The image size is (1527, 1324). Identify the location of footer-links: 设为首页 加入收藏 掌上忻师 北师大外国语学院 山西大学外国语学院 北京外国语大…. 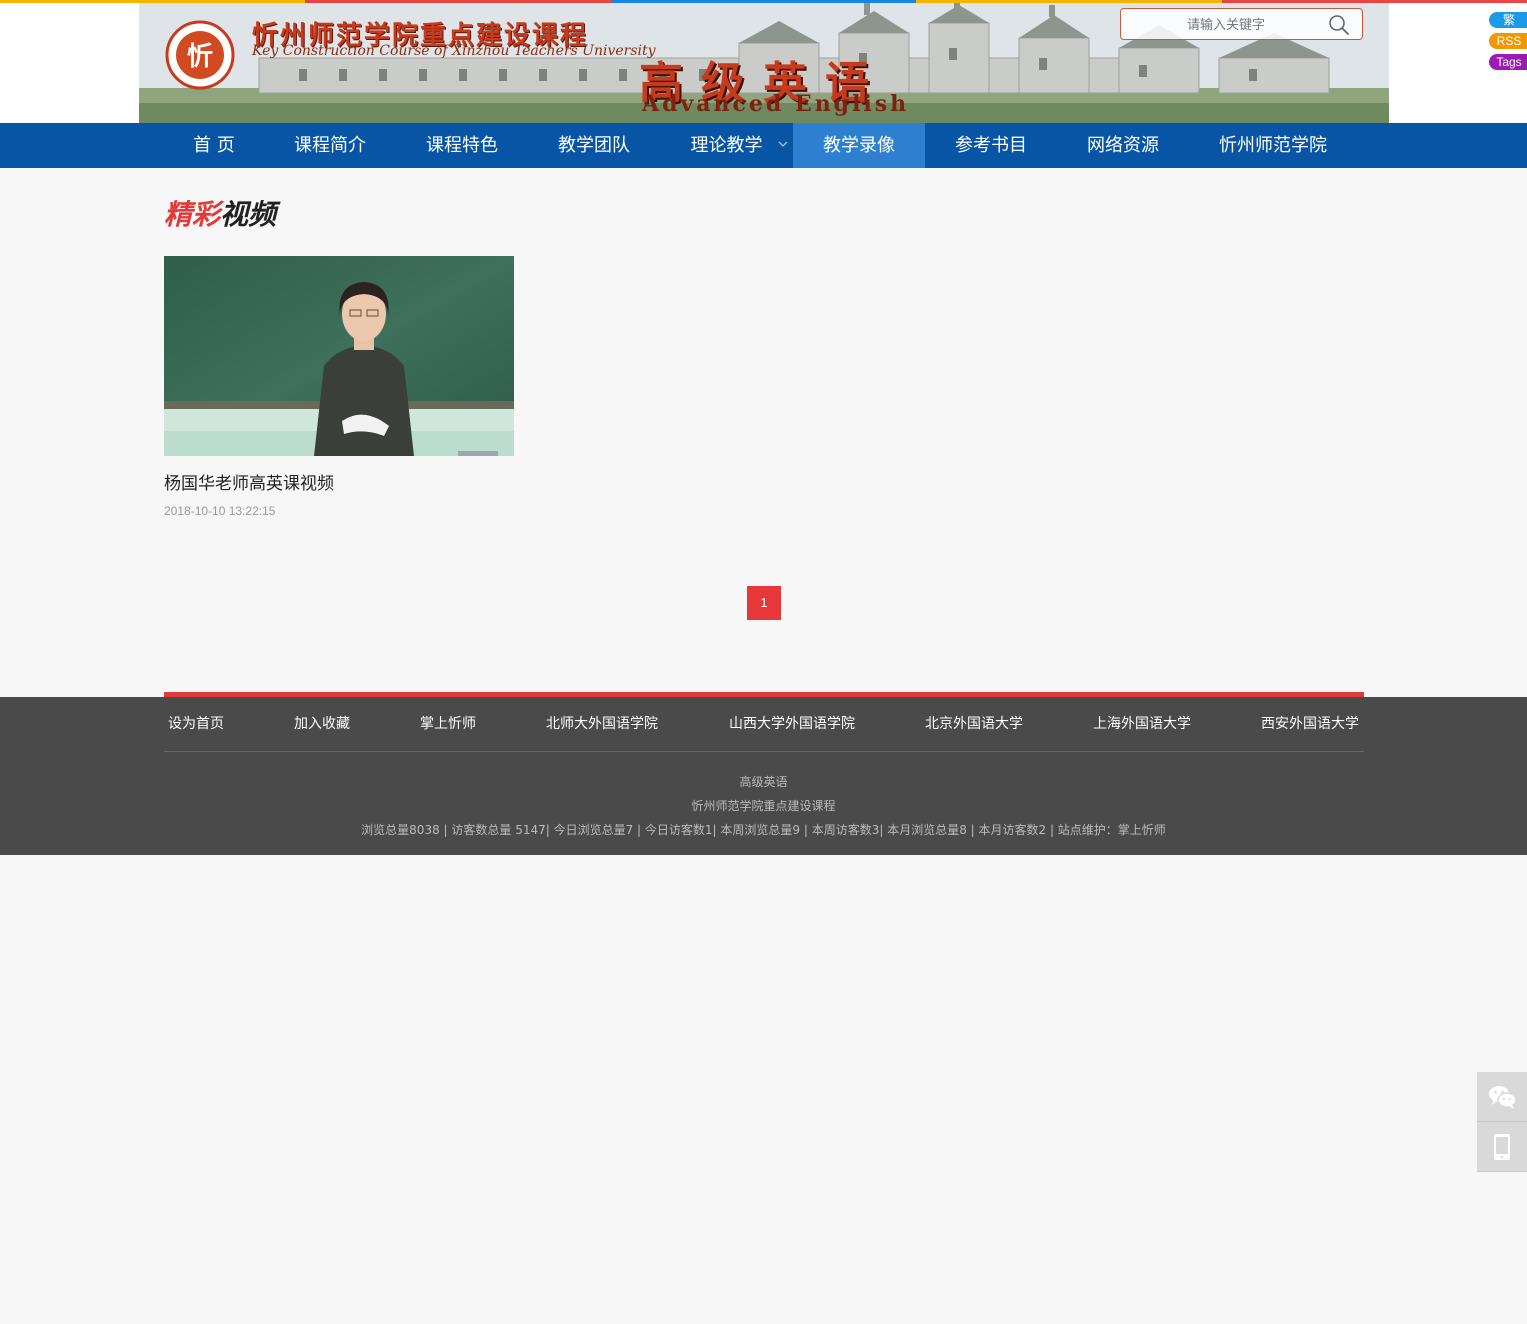
(764, 724).